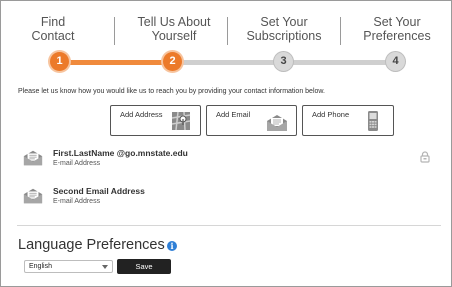 The image size is (452, 287). I want to click on step-label-tell-us: Tell Us About Yourself, so click(174, 32).